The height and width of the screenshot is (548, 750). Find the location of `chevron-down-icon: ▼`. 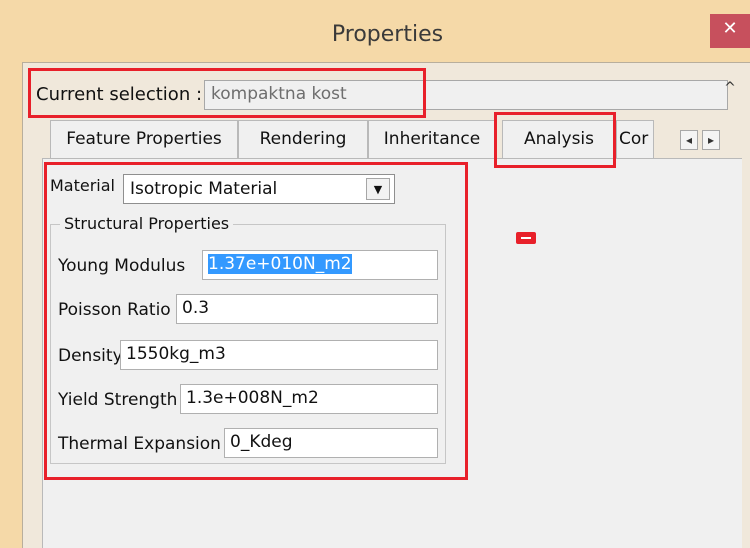

chevron-down-icon: ▼ is located at coordinates (378, 189).